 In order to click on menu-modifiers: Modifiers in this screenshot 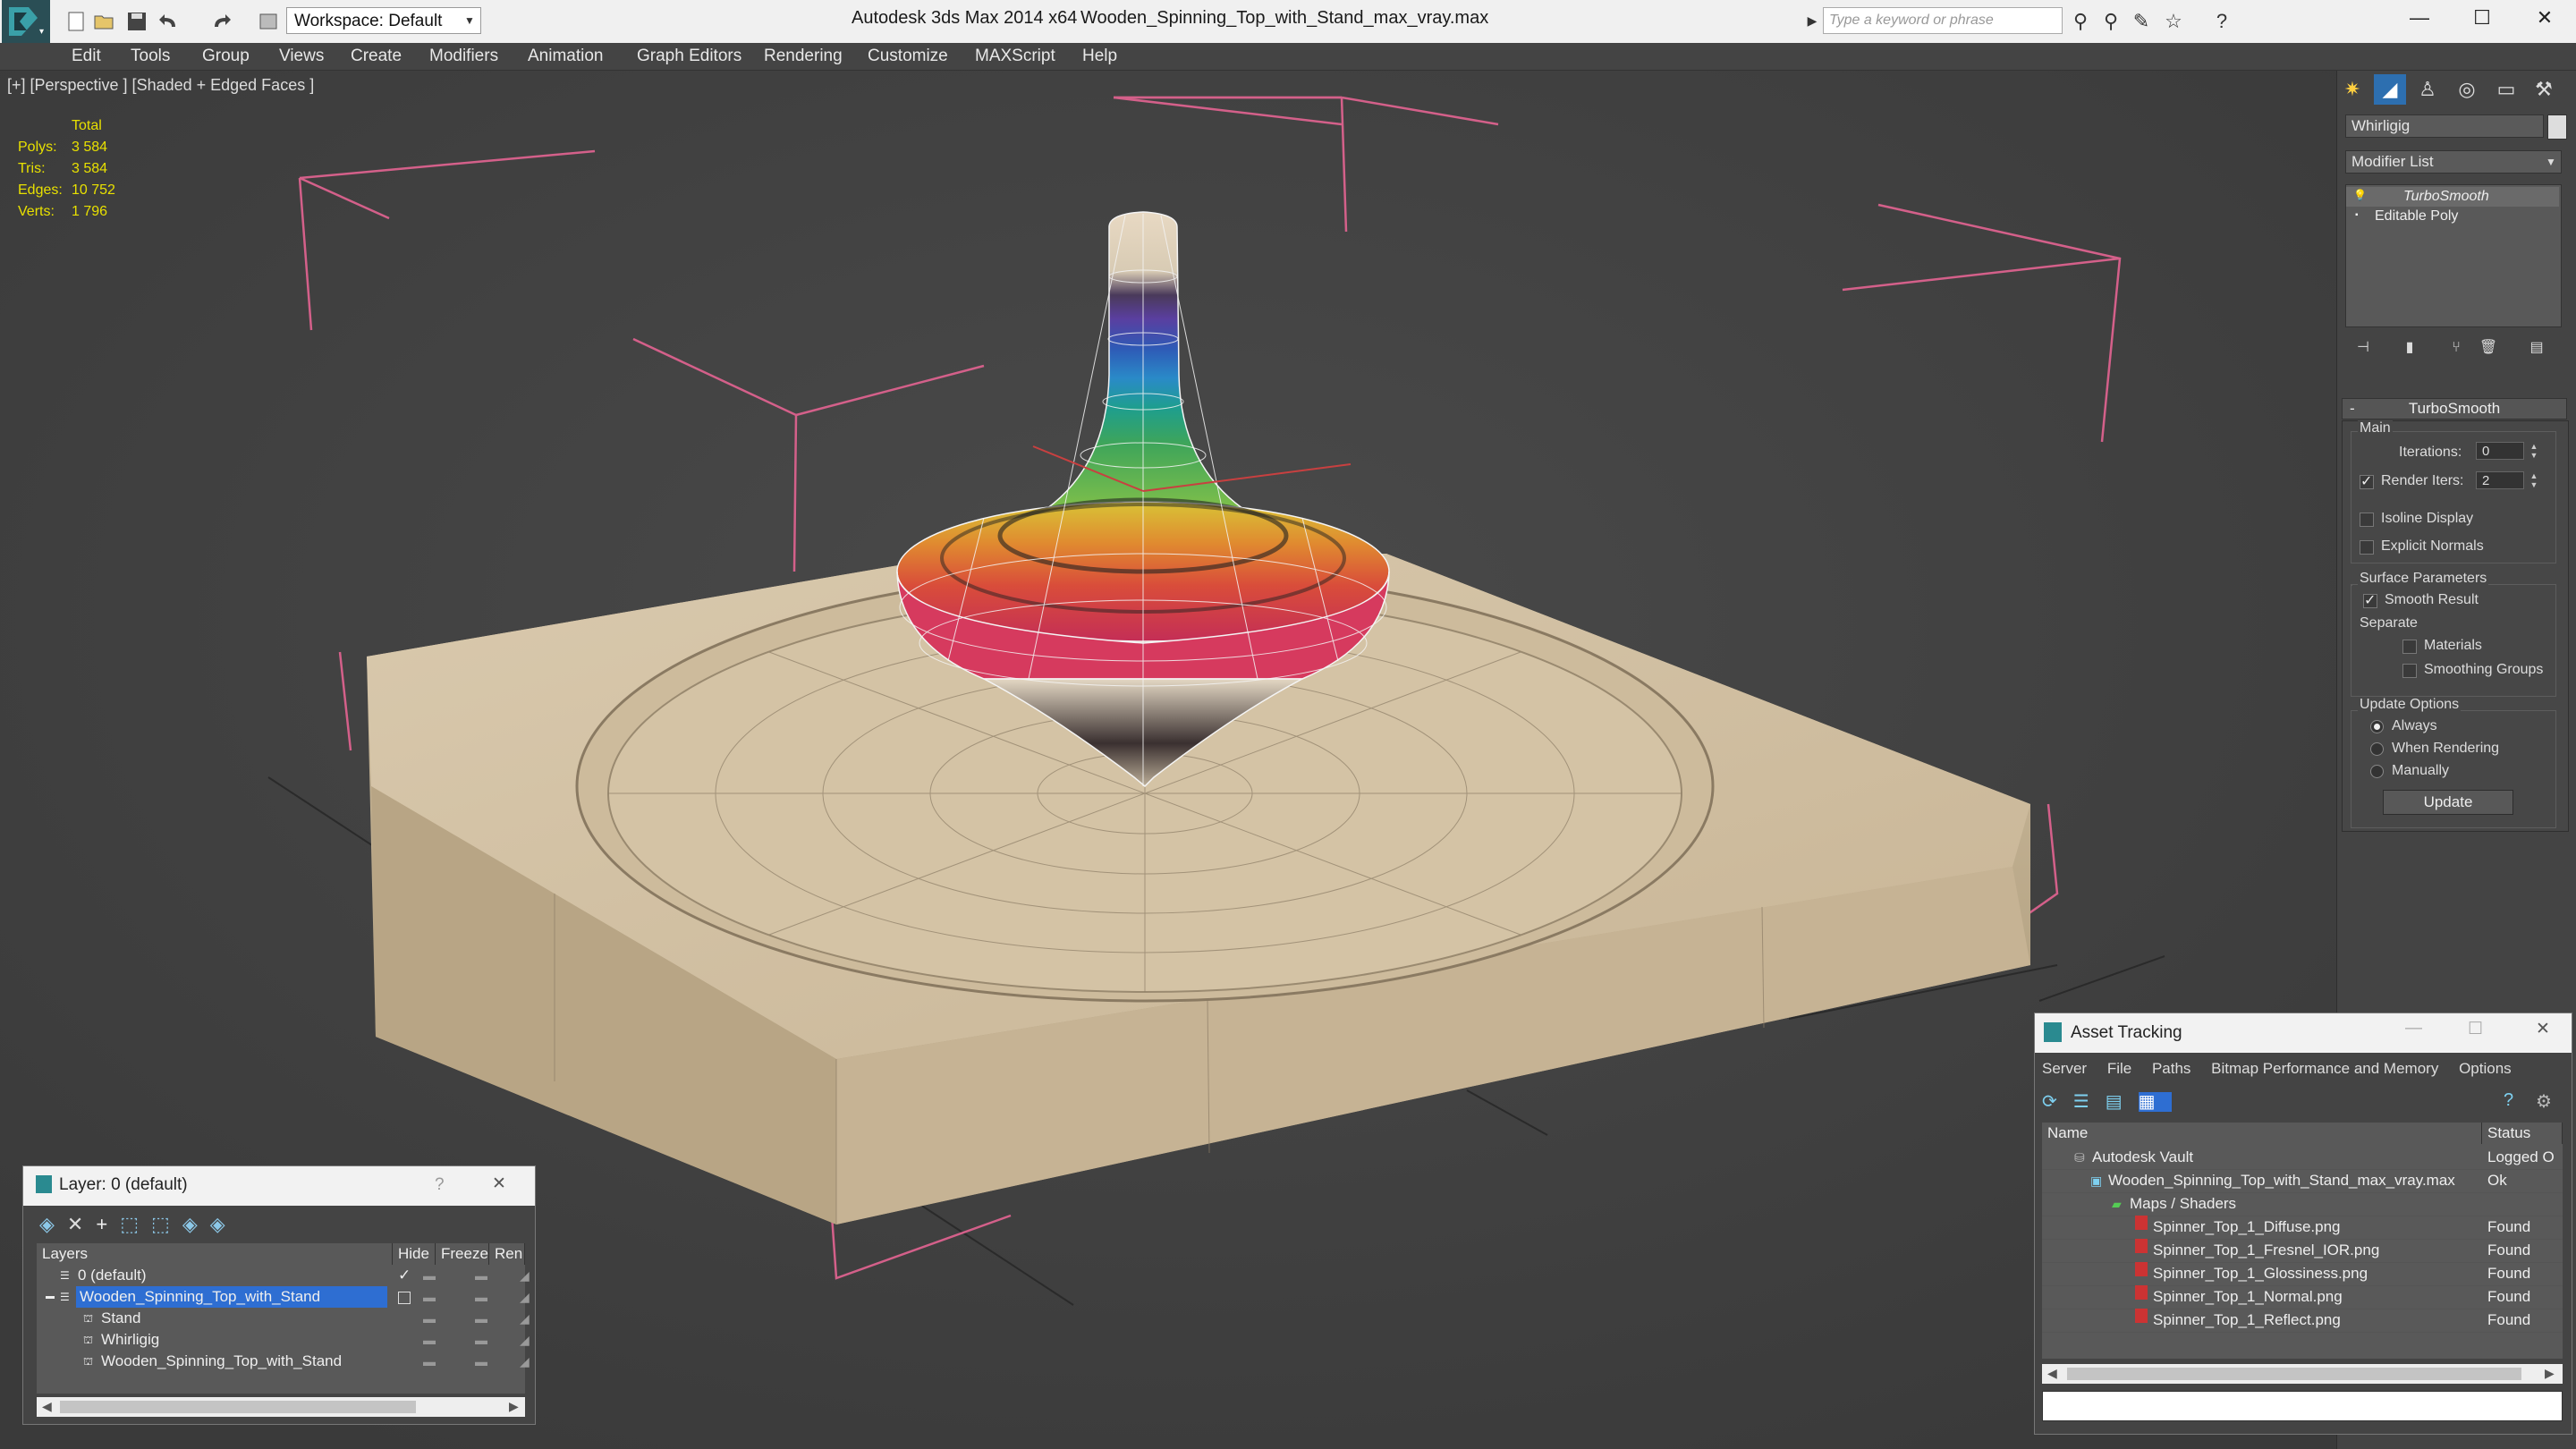, I will do `click(463, 56)`.